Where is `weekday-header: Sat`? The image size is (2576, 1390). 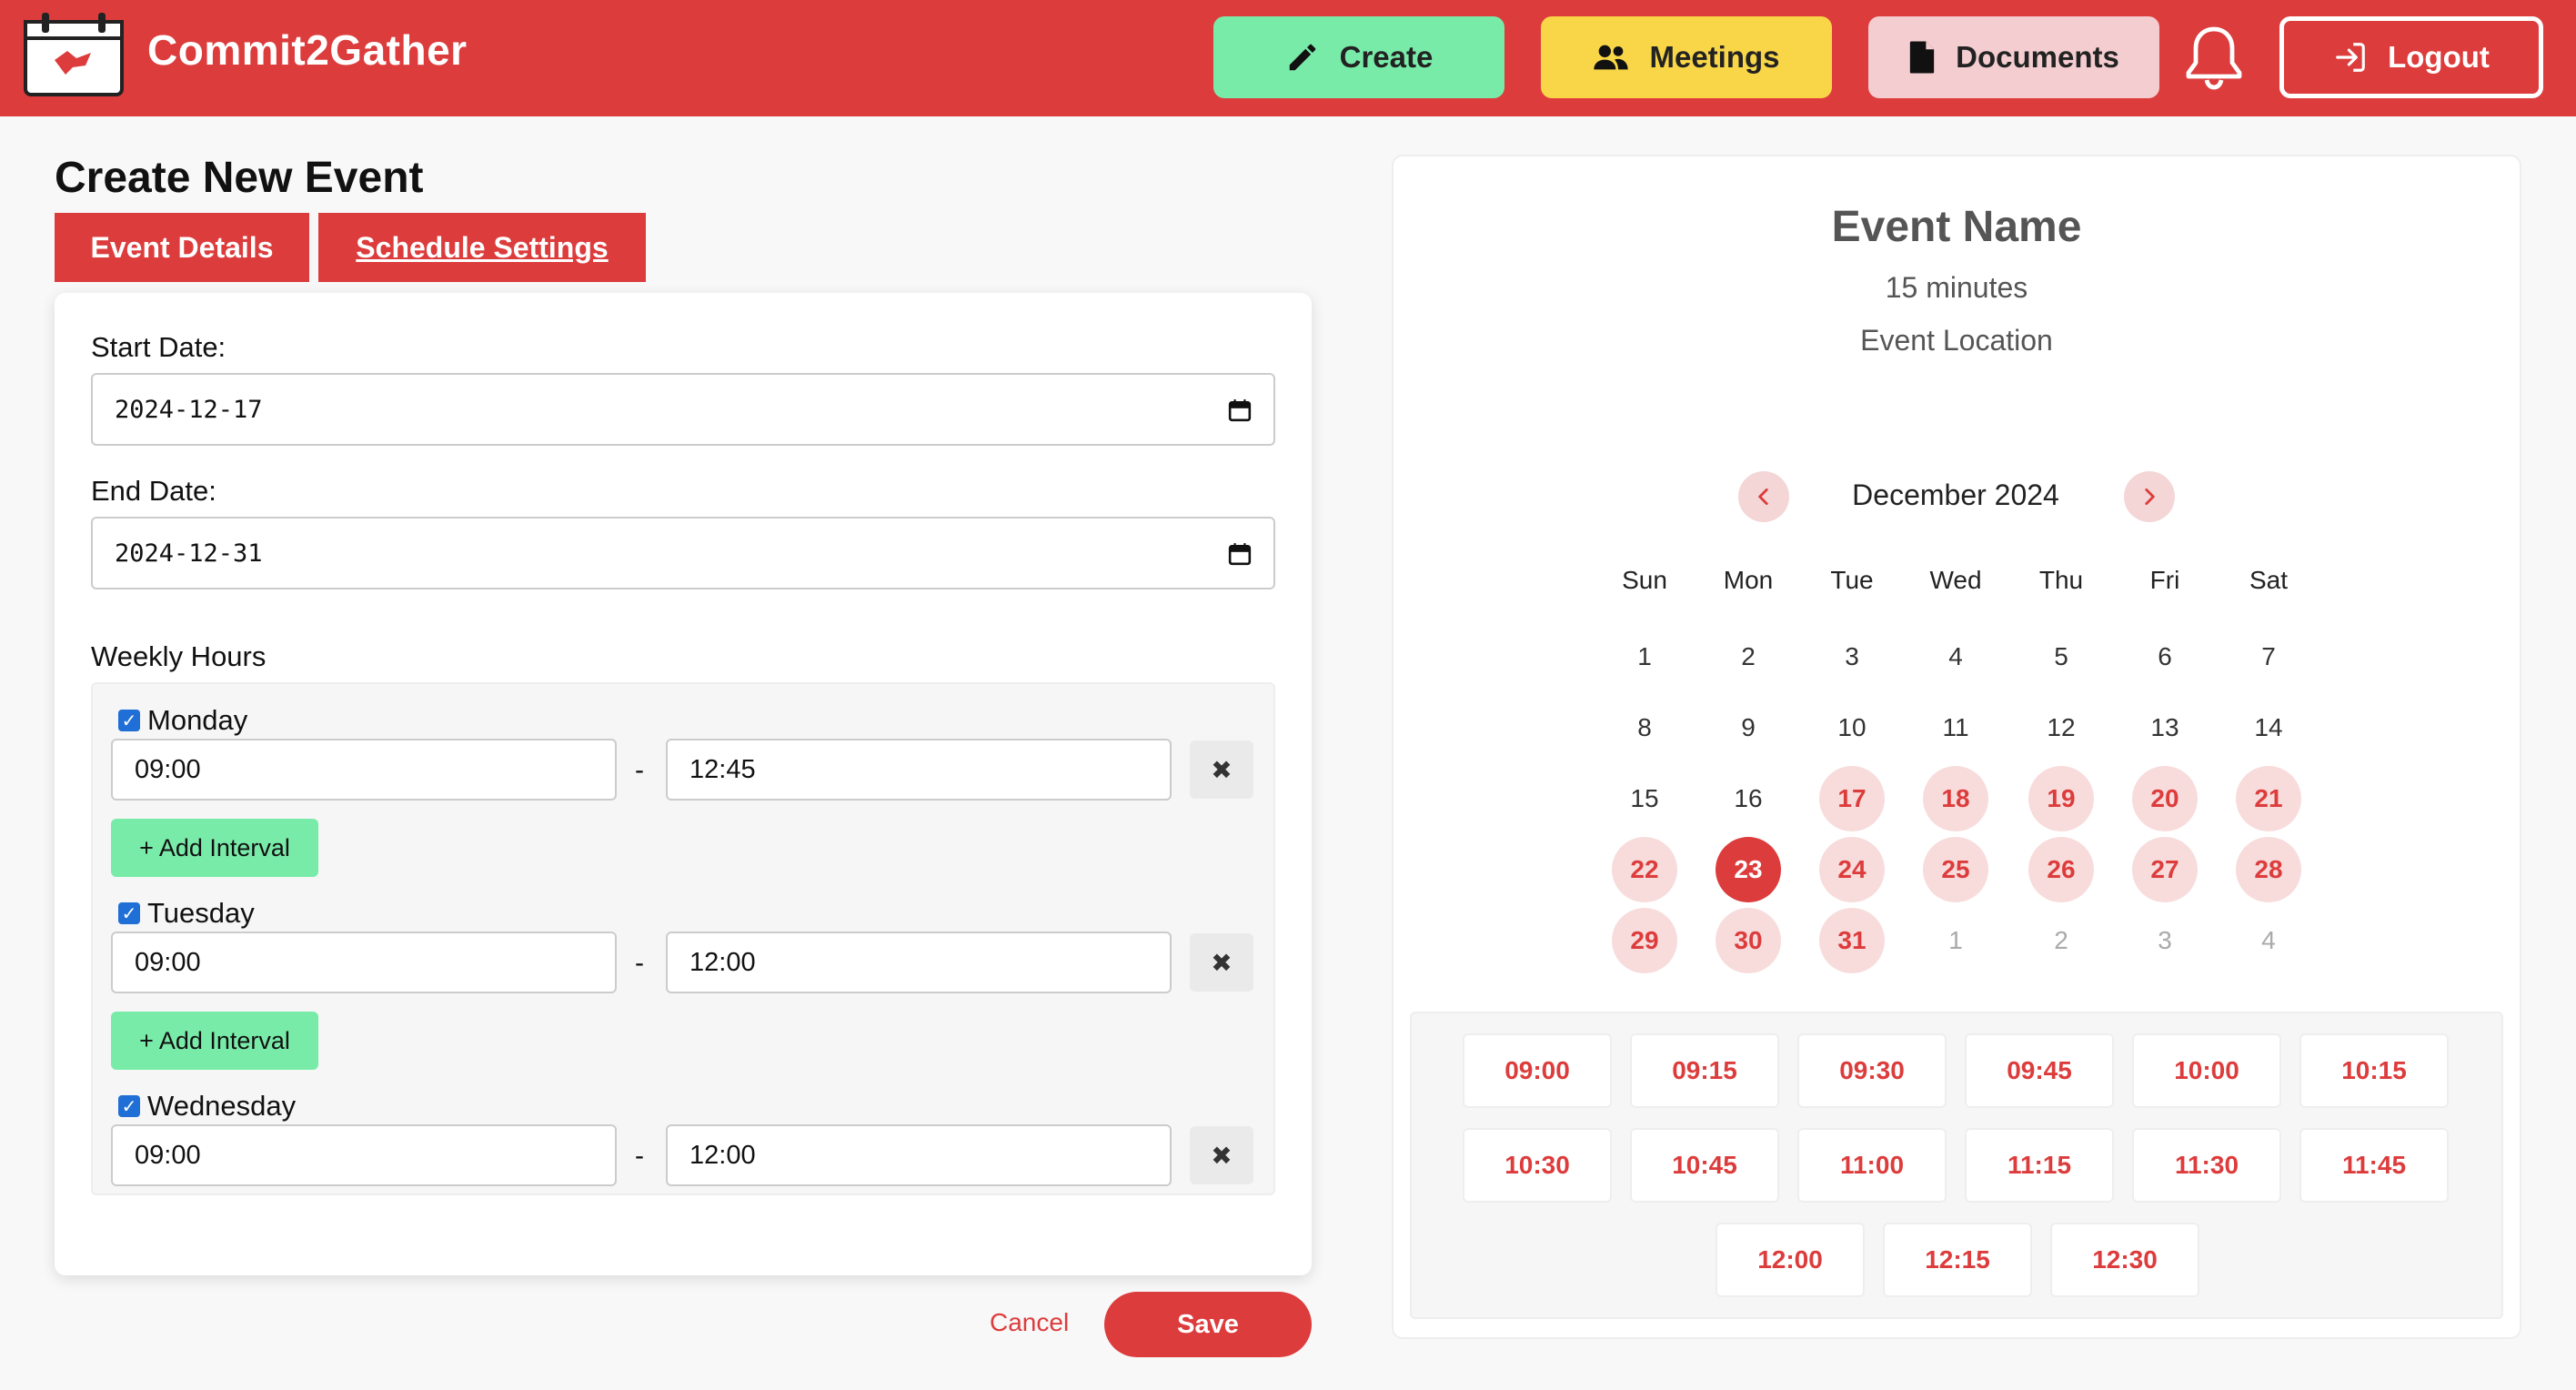 weekday-header: Sat is located at coordinates (2269, 580).